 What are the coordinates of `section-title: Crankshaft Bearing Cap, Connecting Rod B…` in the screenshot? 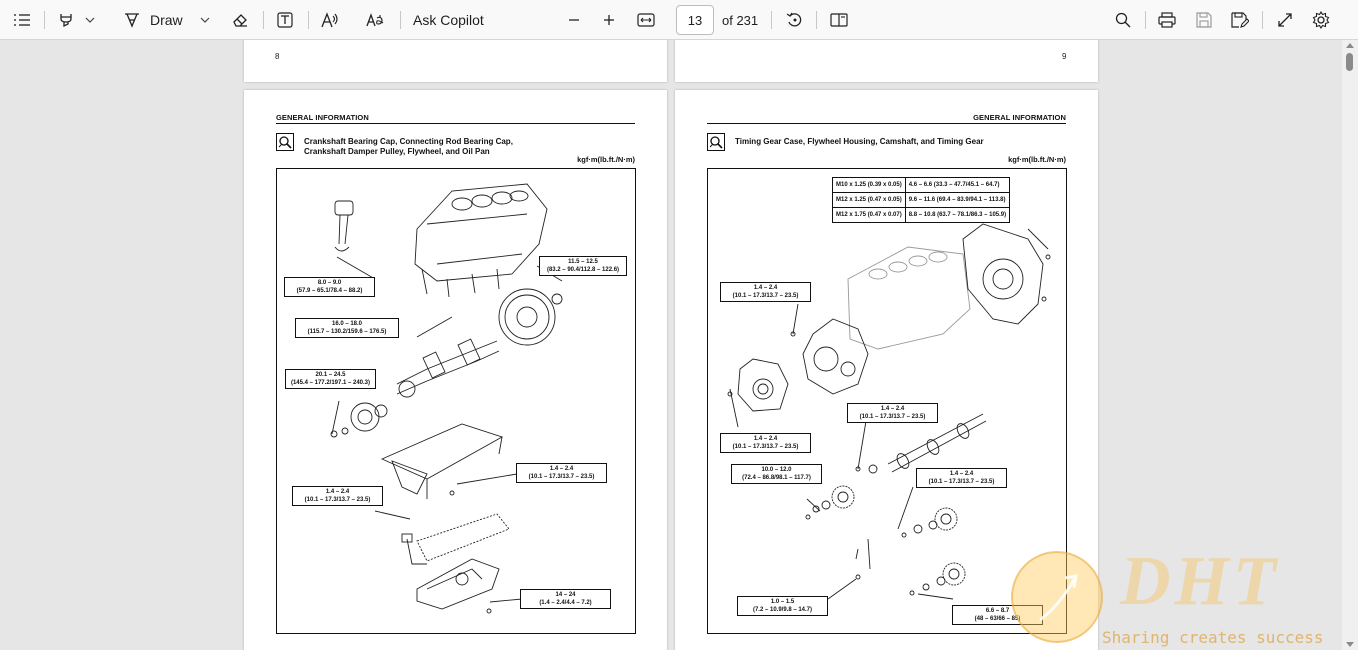 It's located at (408, 147).